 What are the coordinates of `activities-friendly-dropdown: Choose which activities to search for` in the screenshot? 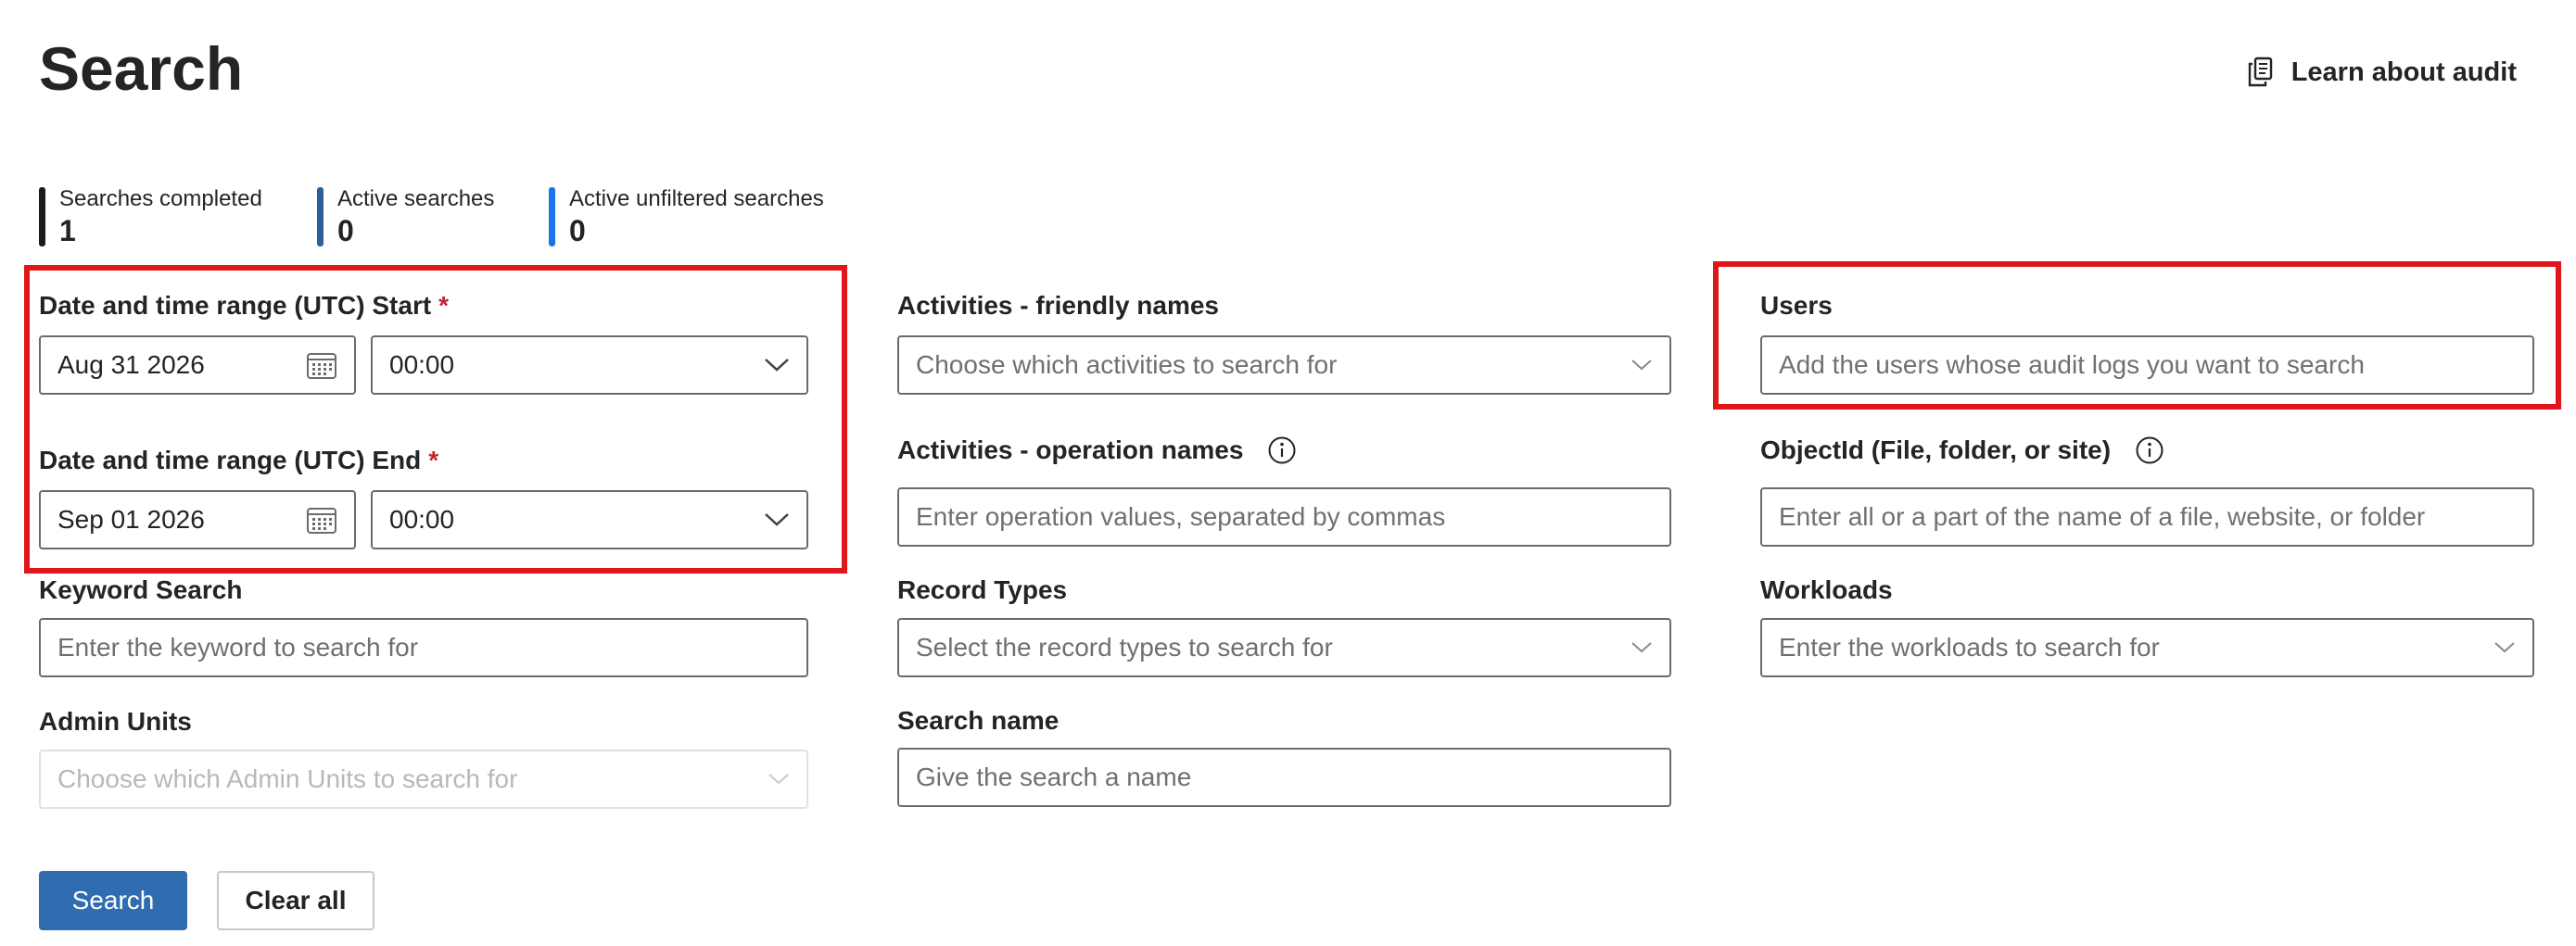 It's located at (1284, 365).